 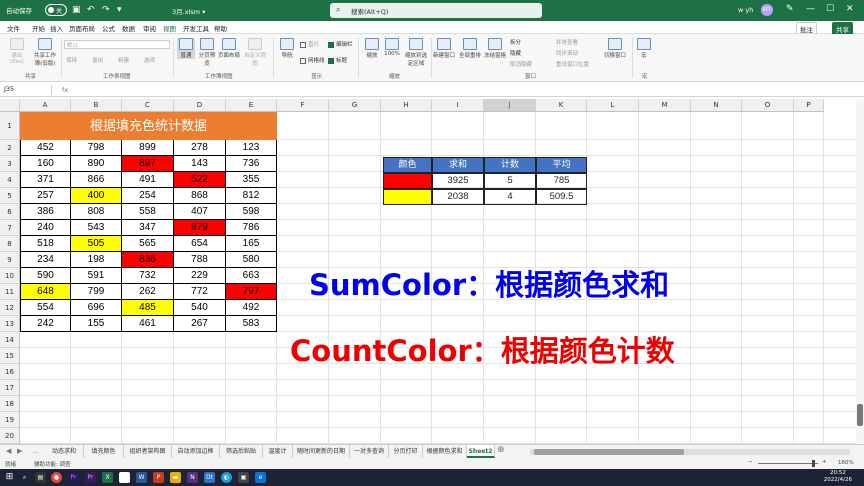 I want to click on powerpoint-icon: P, so click(x=158, y=477).